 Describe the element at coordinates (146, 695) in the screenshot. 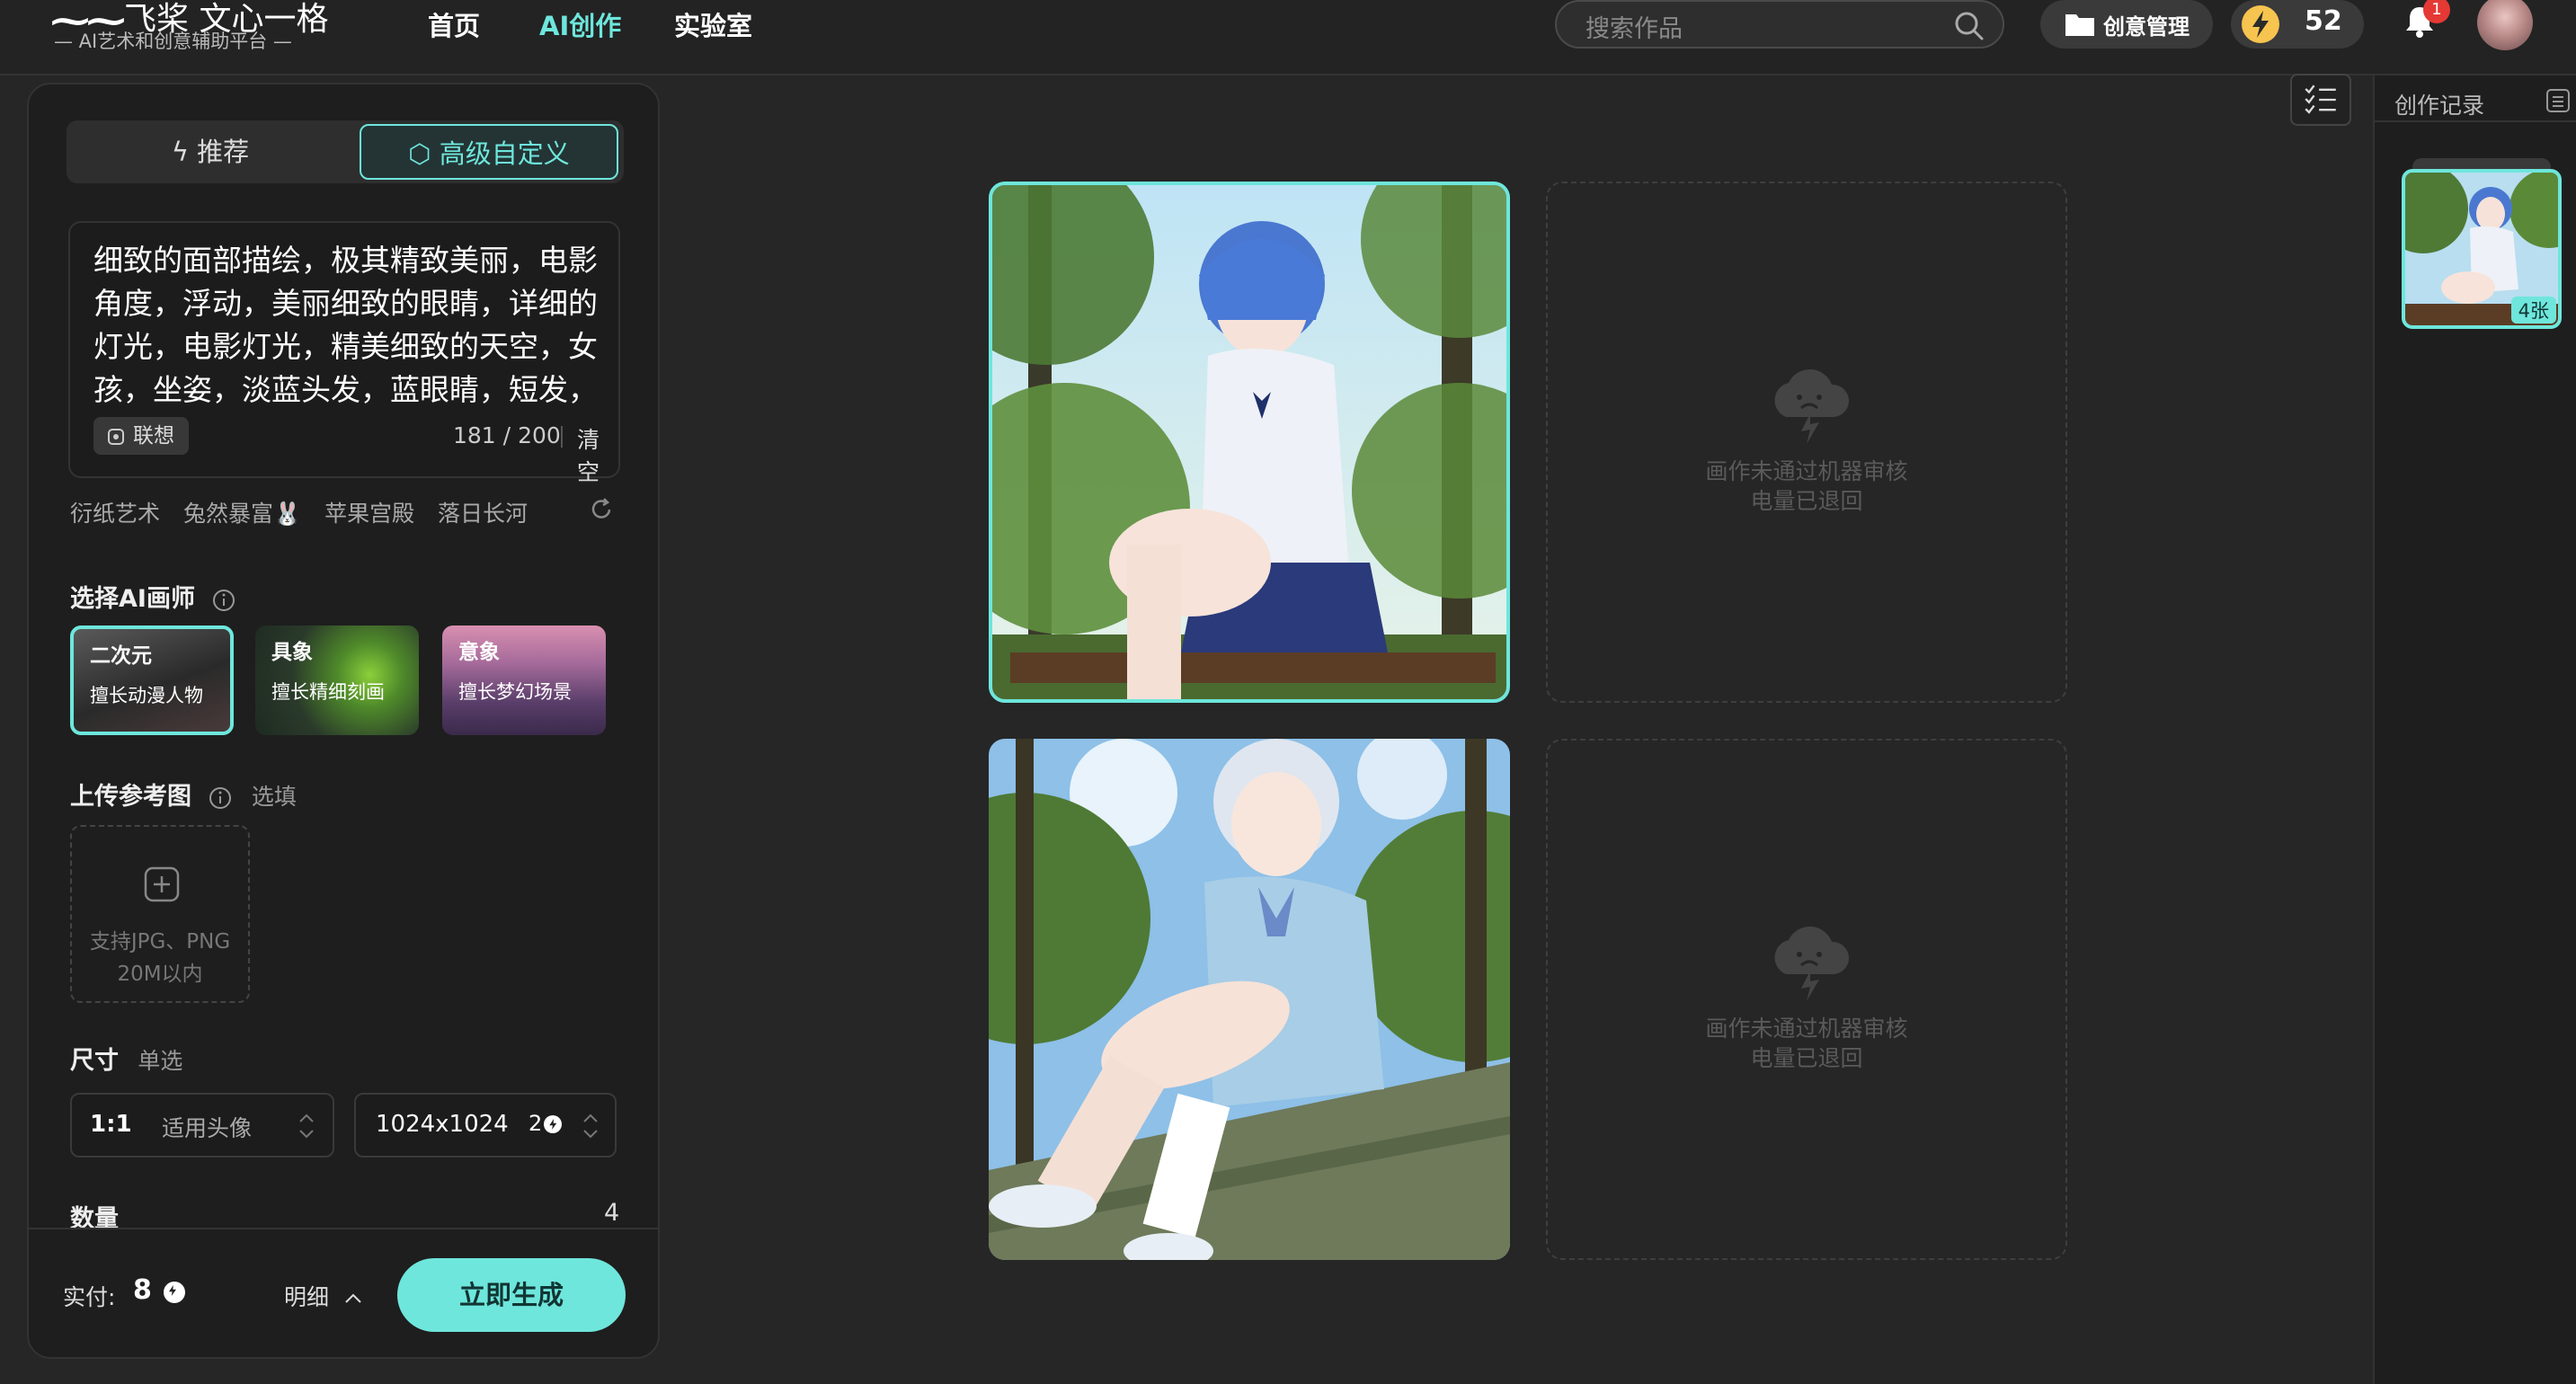

I see `artist-desc: 擅长动漫人物` at that location.